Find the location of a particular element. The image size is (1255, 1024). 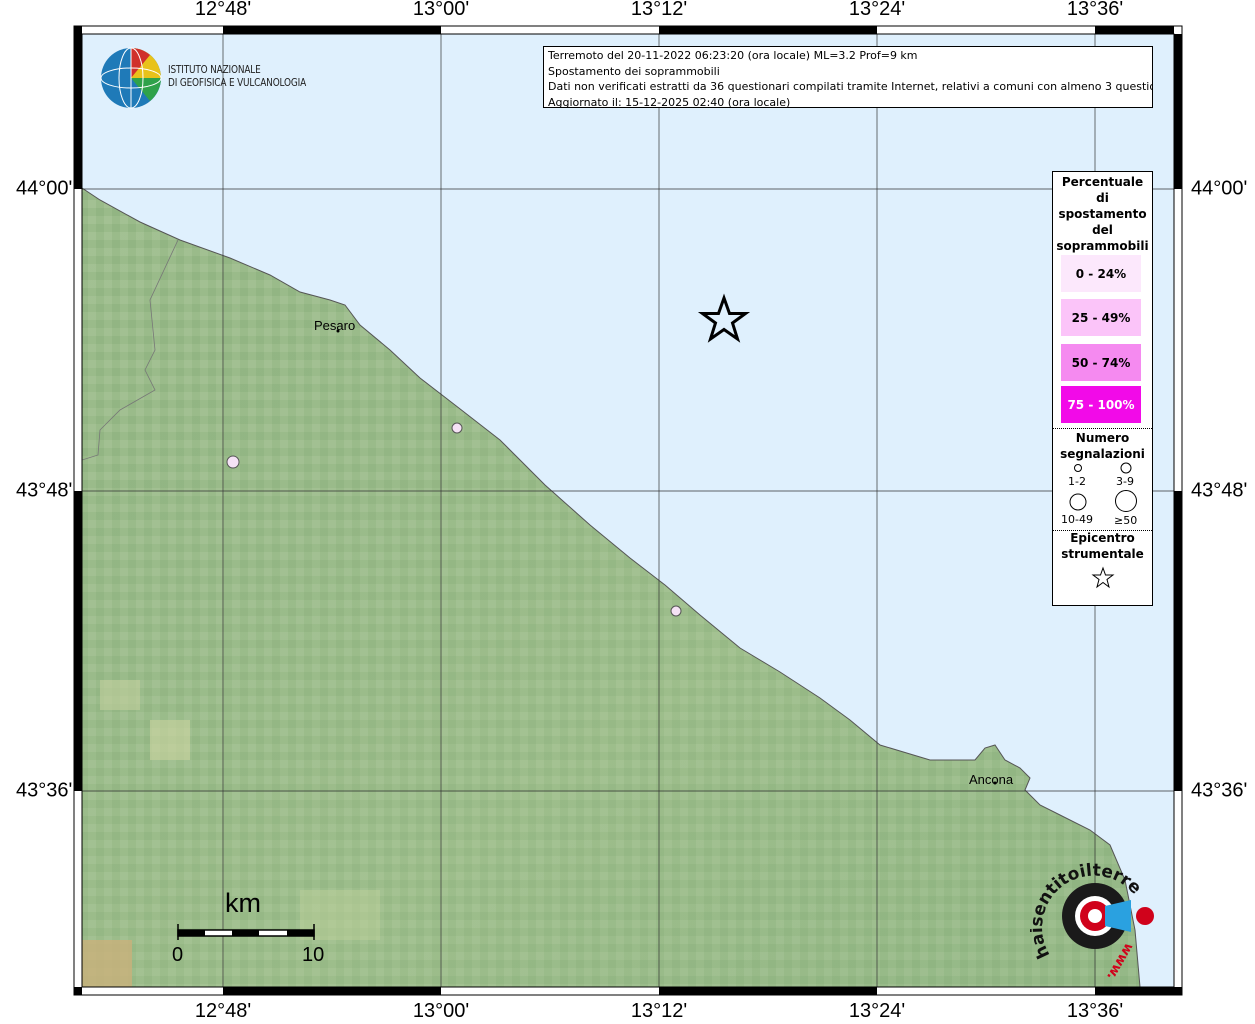

logo-line-1: ISTITUTO NAZIONALE is located at coordinates (214, 70).